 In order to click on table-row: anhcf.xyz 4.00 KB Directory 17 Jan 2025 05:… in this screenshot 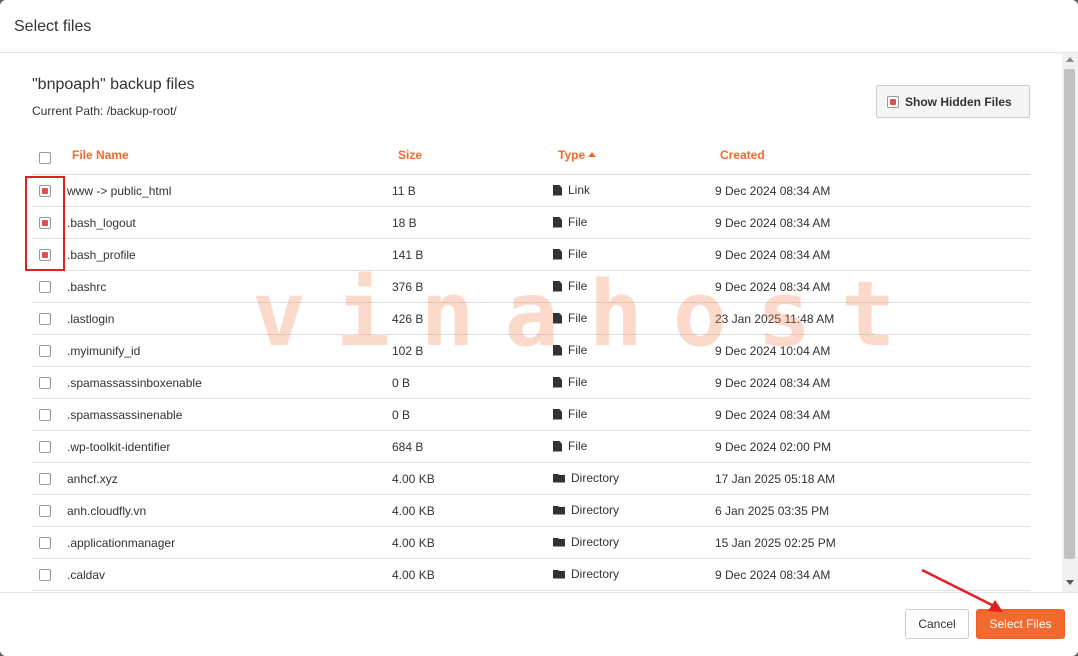, I will do `click(531, 479)`.